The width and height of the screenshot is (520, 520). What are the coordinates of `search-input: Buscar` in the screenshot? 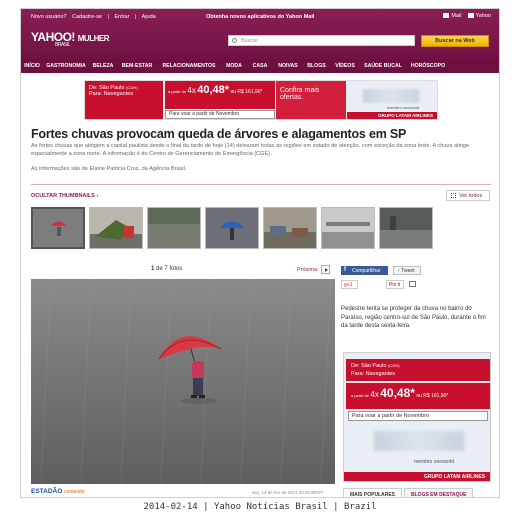 It's located at (321, 40).